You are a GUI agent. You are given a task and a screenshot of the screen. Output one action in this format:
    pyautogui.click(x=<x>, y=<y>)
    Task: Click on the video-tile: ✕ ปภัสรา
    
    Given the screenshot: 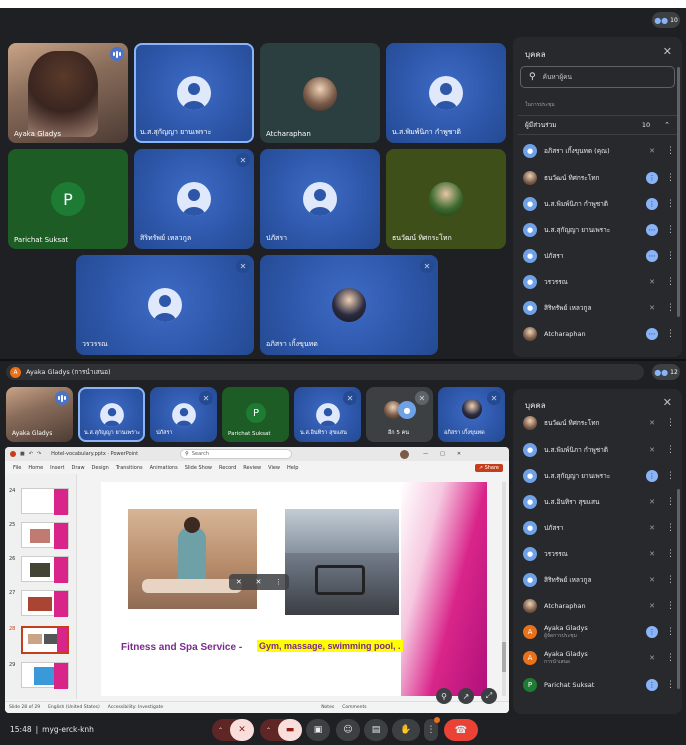 What is the action you would take?
    pyautogui.click(x=183, y=414)
    